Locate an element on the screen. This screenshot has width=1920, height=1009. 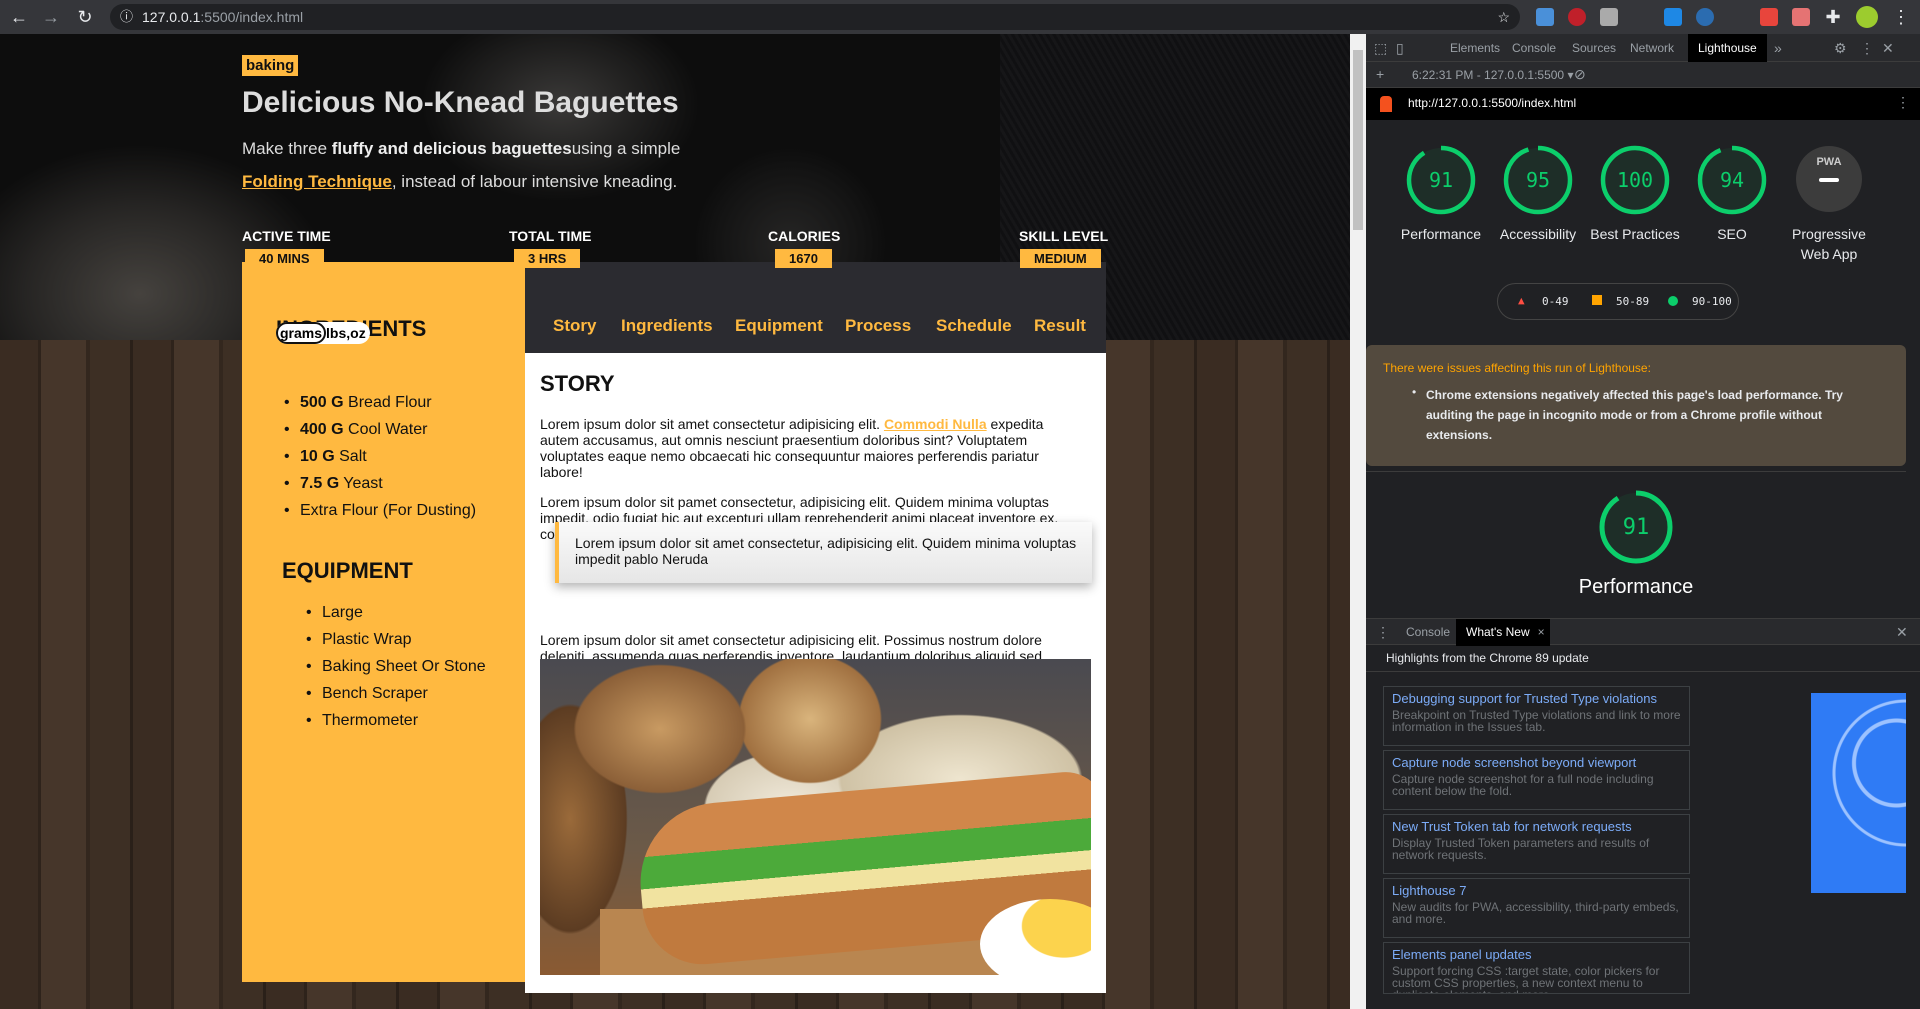
equipment-heading: EQUIPMENT is located at coordinates (347, 570).